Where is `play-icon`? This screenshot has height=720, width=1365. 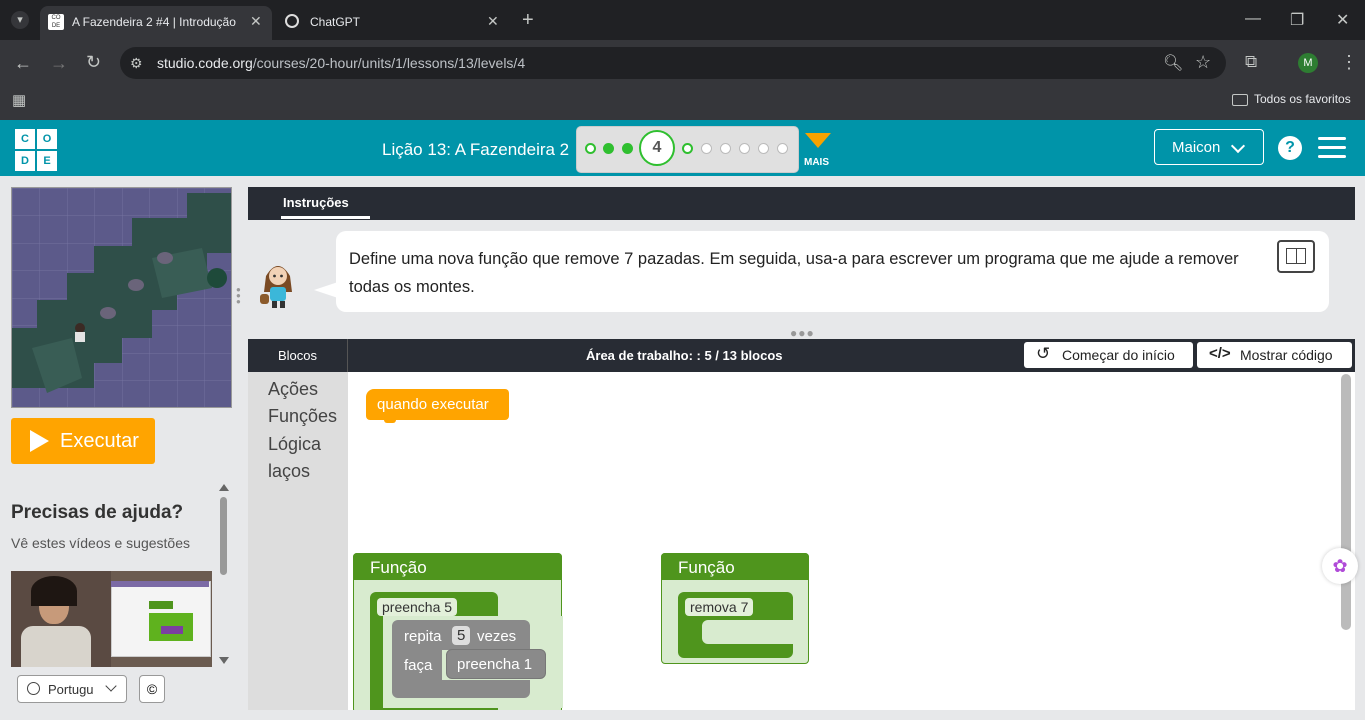
play-icon is located at coordinates (39, 441).